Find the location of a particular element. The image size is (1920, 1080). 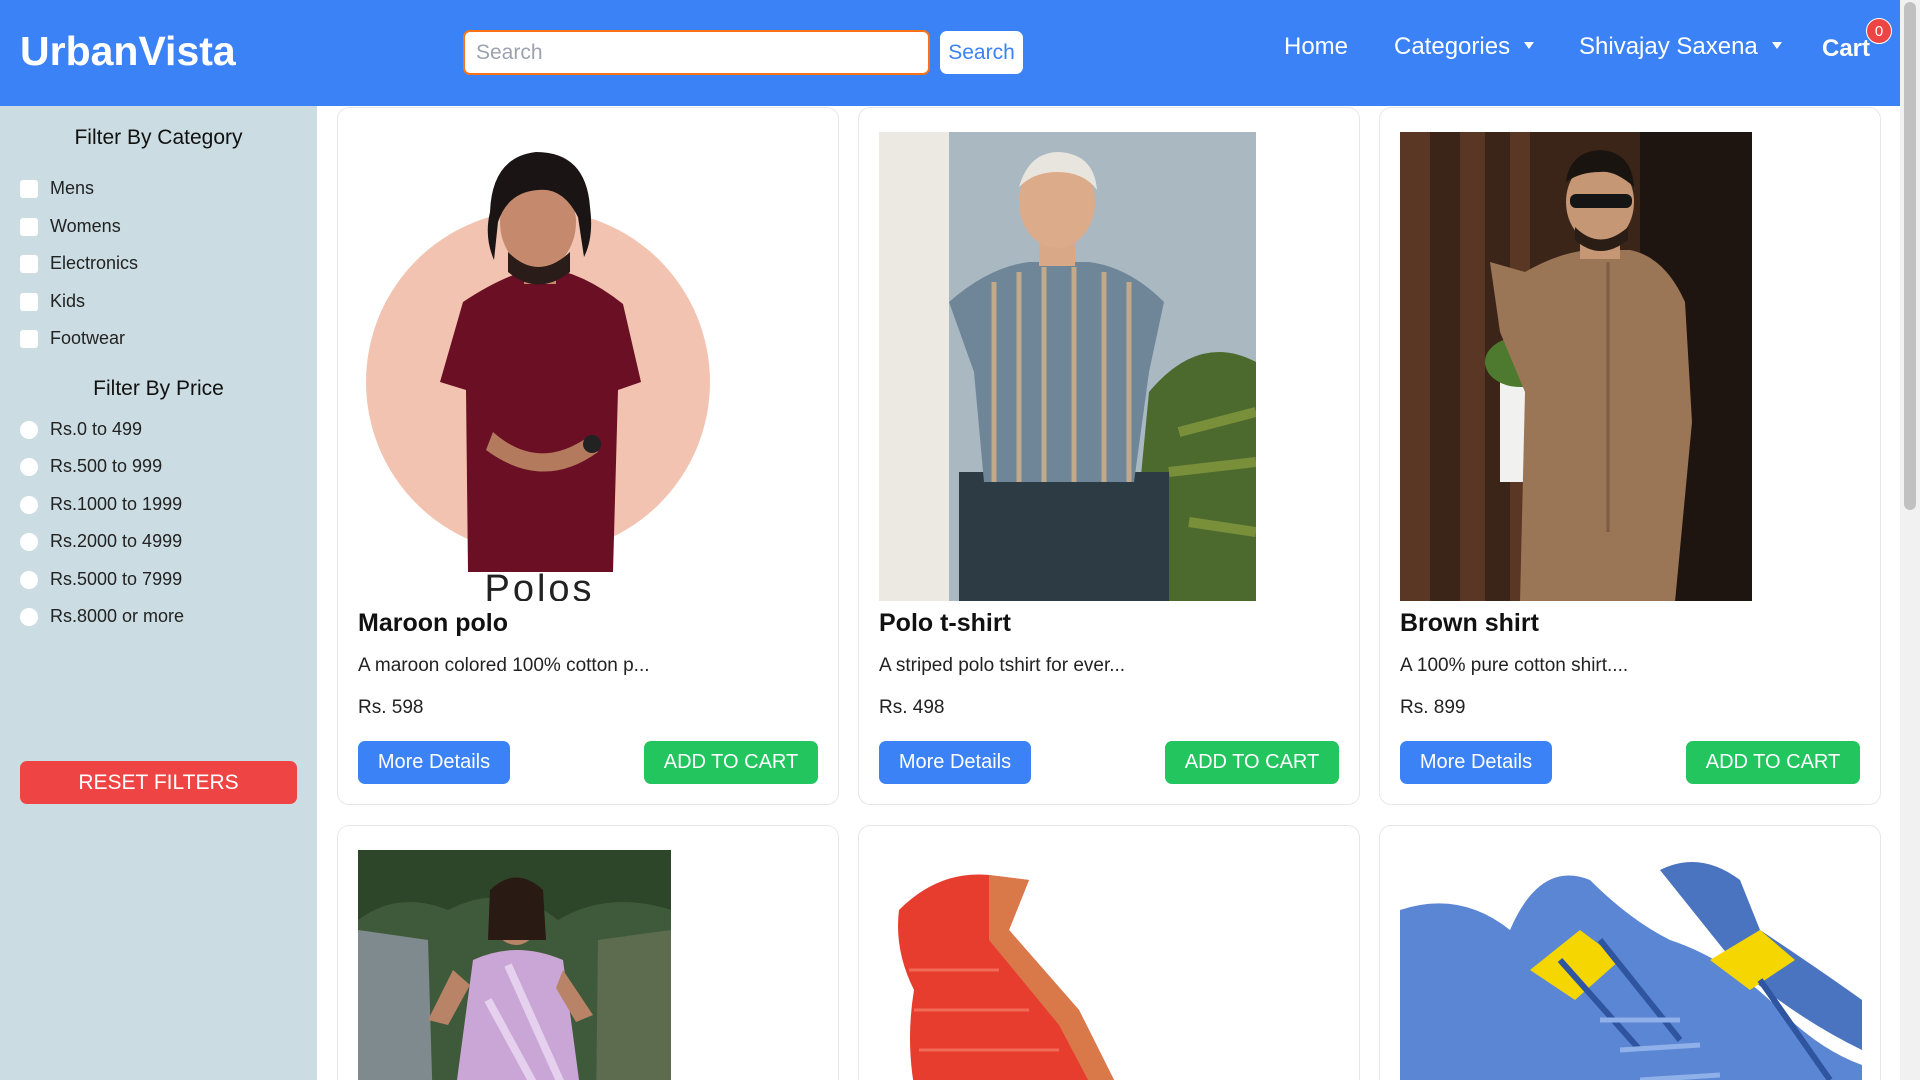

filter-price-0-499: Rs.0 to 499 is located at coordinates (81, 429).